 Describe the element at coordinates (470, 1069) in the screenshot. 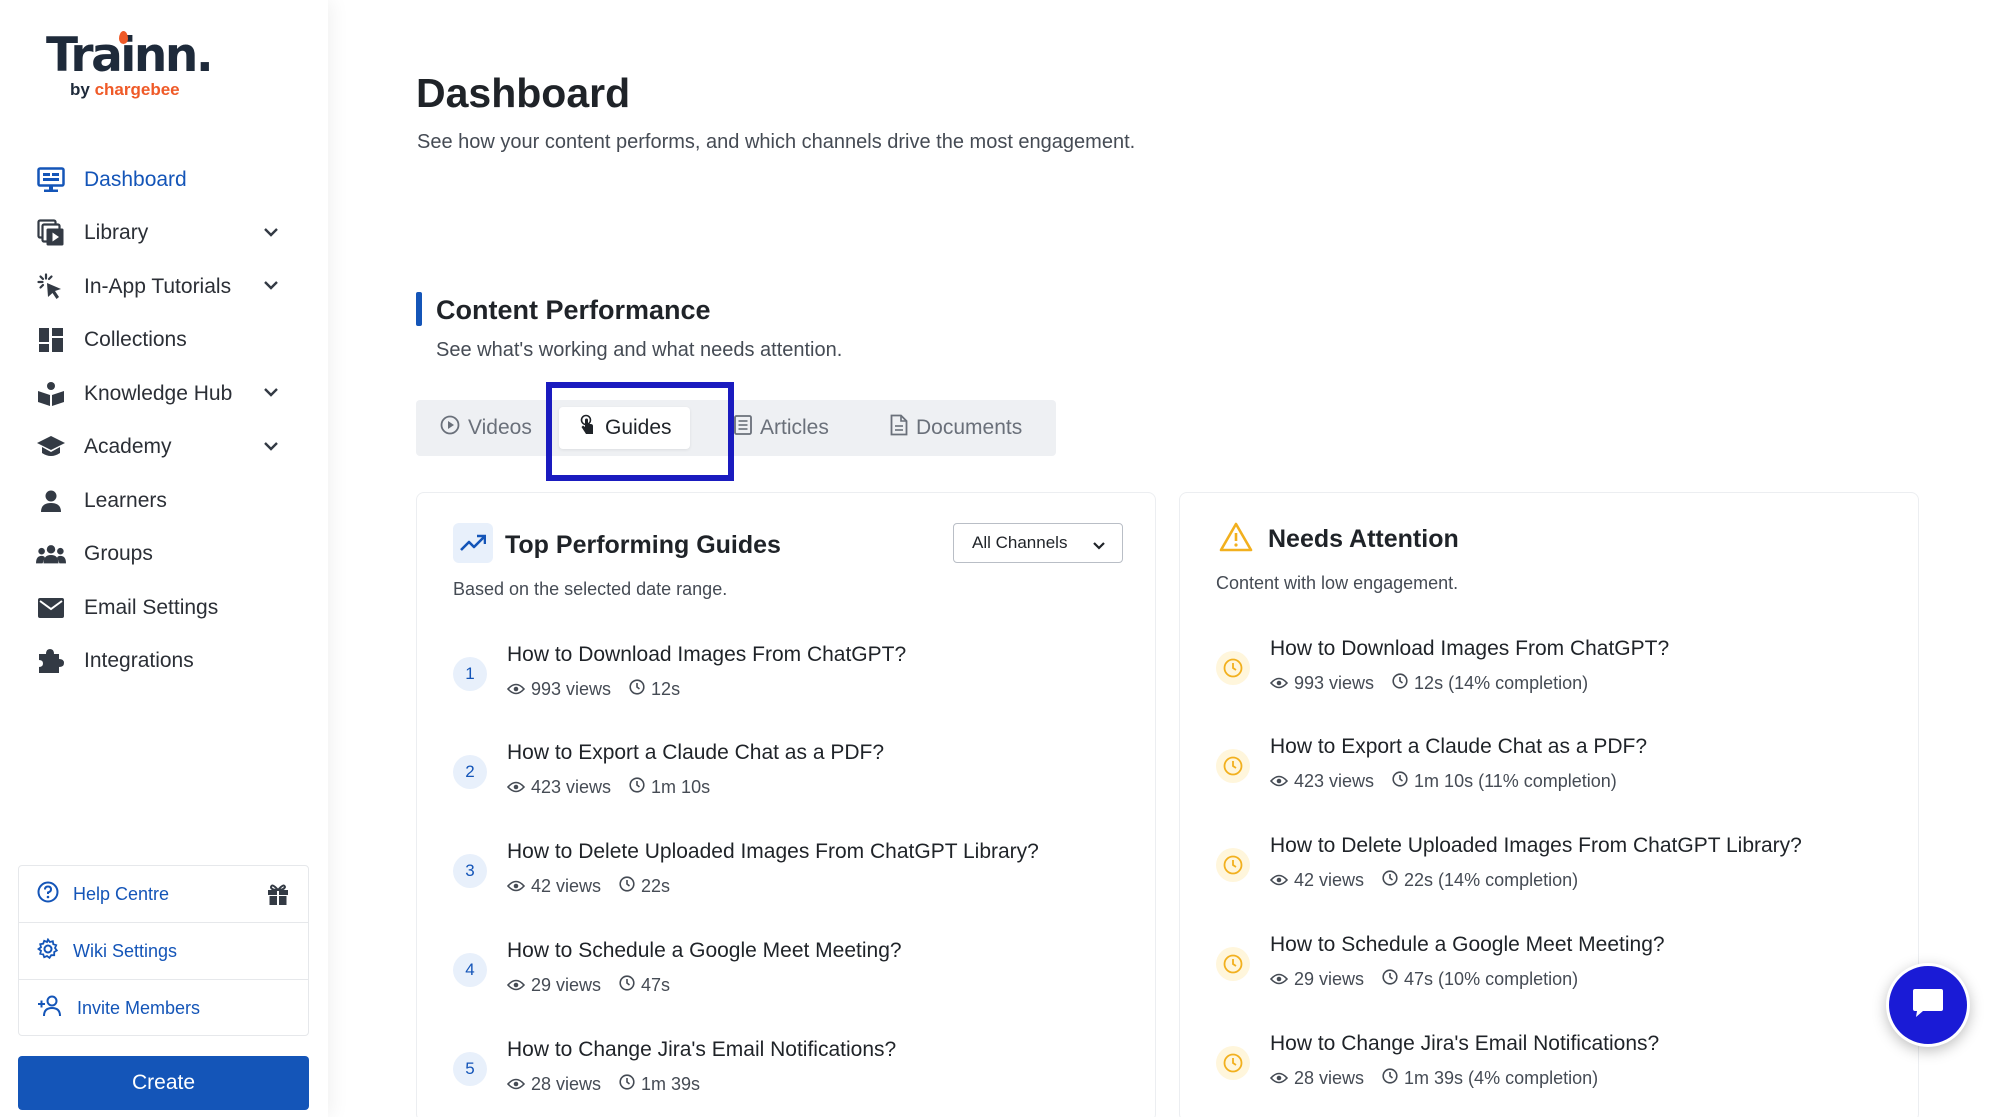

I see `rank-badge: 5` at that location.